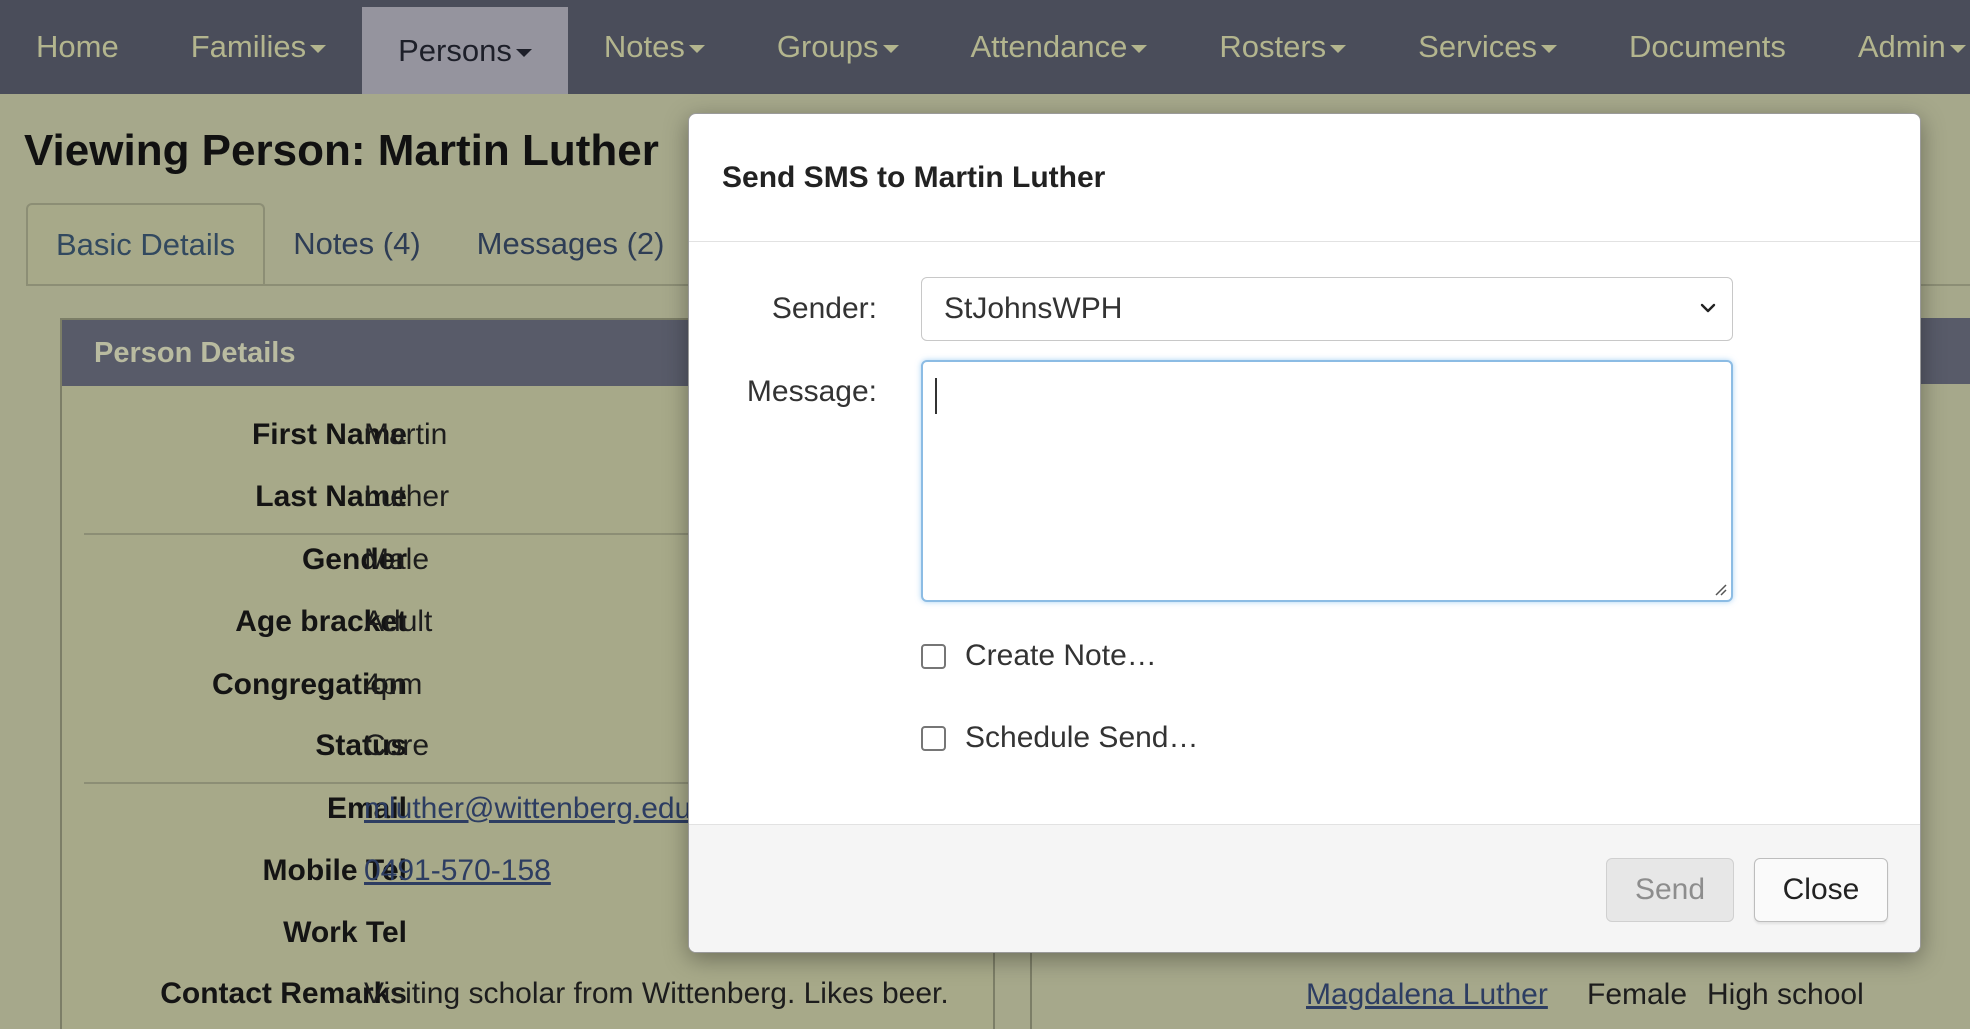 The height and width of the screenshot is (1029, 1970). Describe the element at coordinates (1478, 46) in the screenshot. I see `nav-services-label: Services` at that location.